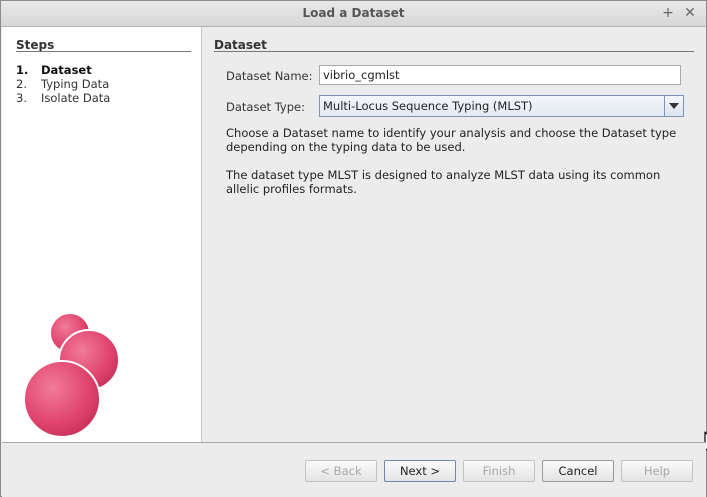 This screenshot has height=497, width=707. I want to click on step-number: 2., so click(21, 84).